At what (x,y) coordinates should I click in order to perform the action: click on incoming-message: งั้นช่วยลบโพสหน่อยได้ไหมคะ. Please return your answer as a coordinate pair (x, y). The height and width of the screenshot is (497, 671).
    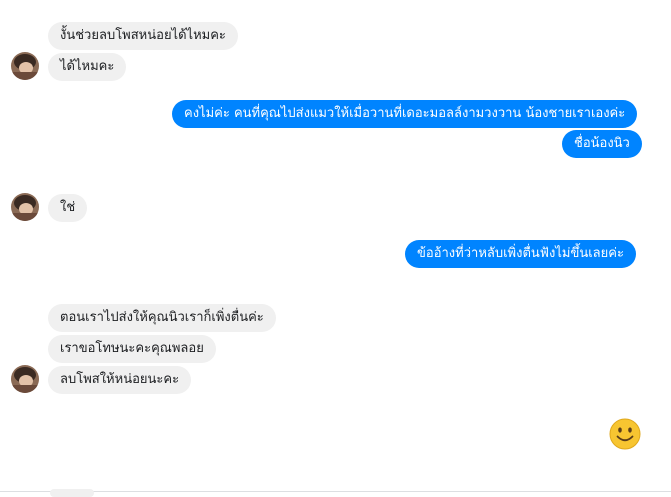
    Looking at the image, I should click on (143, 36).